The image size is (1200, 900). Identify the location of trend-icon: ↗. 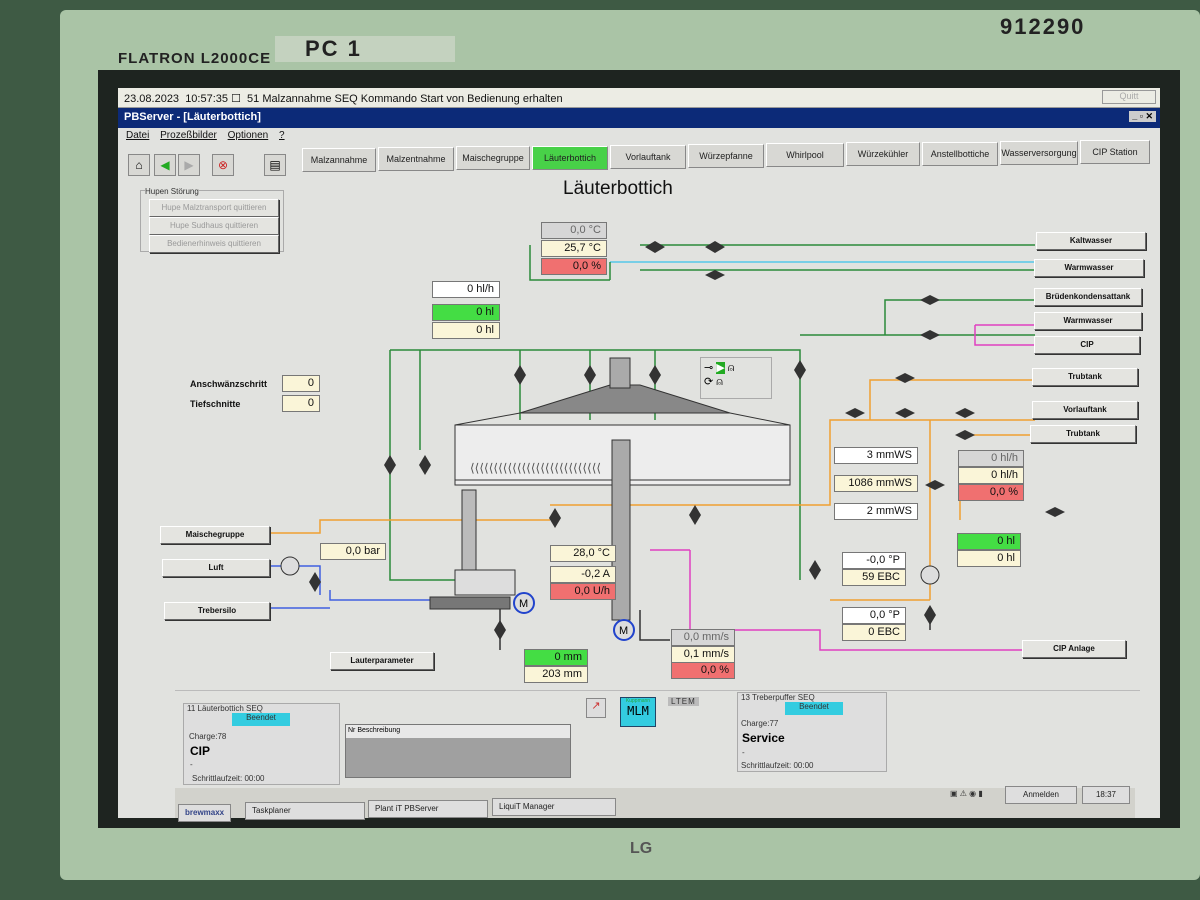
(596, 708).